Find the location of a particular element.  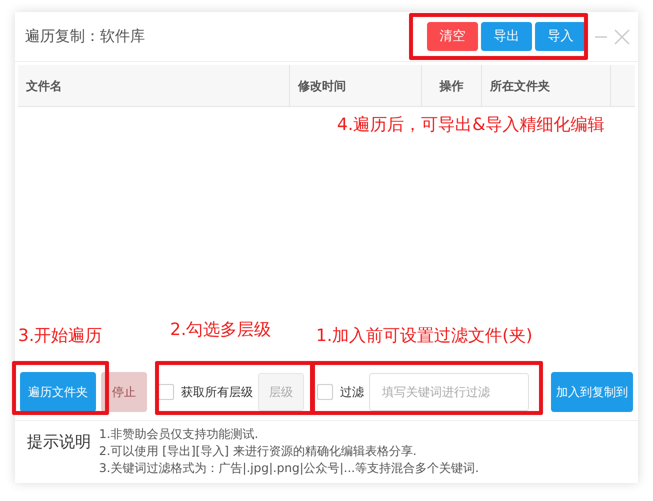

window-title: 遍历复制：软件库 is located at coordinates (85, 37).